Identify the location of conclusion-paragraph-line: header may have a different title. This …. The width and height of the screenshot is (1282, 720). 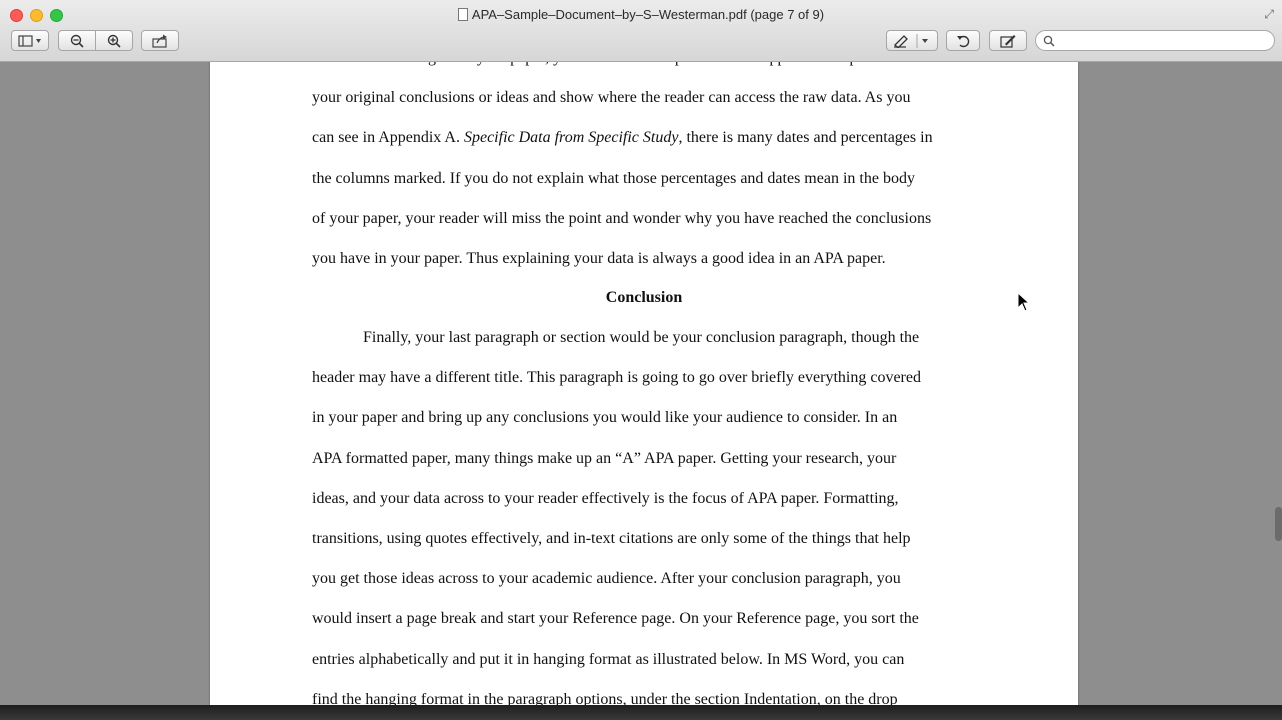
(616, 378).